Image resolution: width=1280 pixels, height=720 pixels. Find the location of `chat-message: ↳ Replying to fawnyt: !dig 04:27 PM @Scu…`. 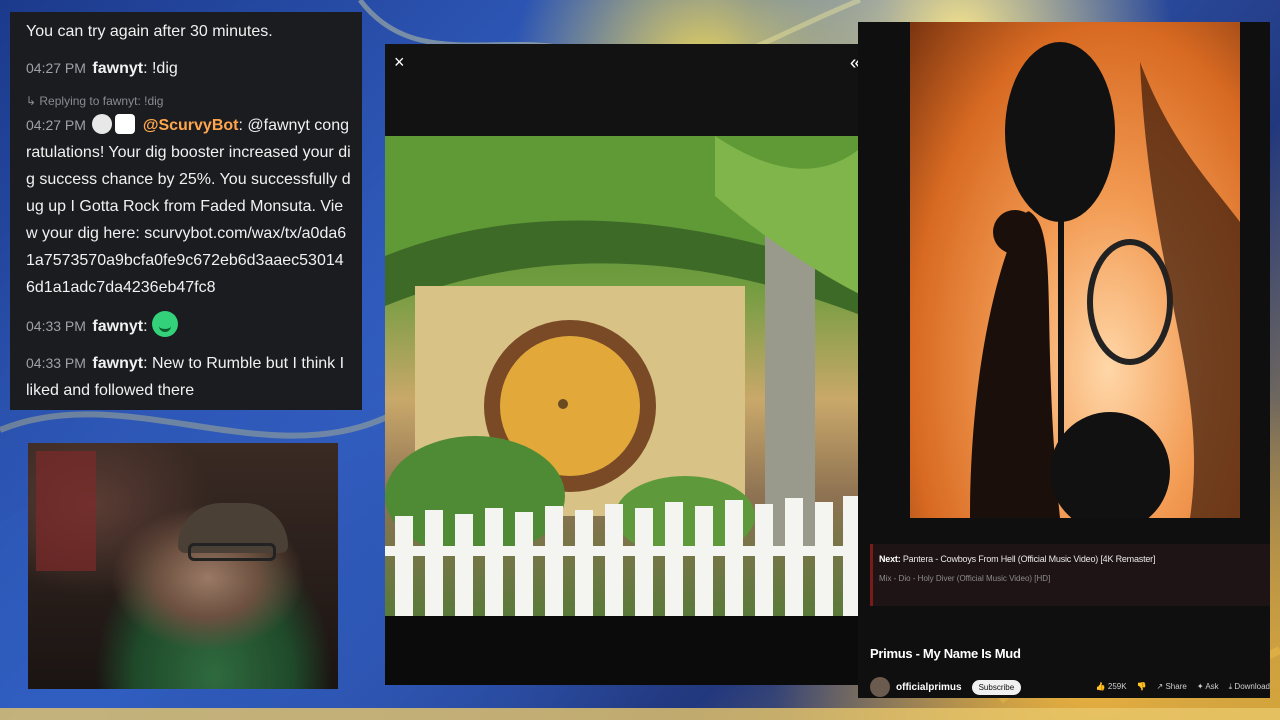

chat-message: ↳ Replying to fawnyt: !dig 04:27 PM @Scu… is located at coordinates (189, 194).